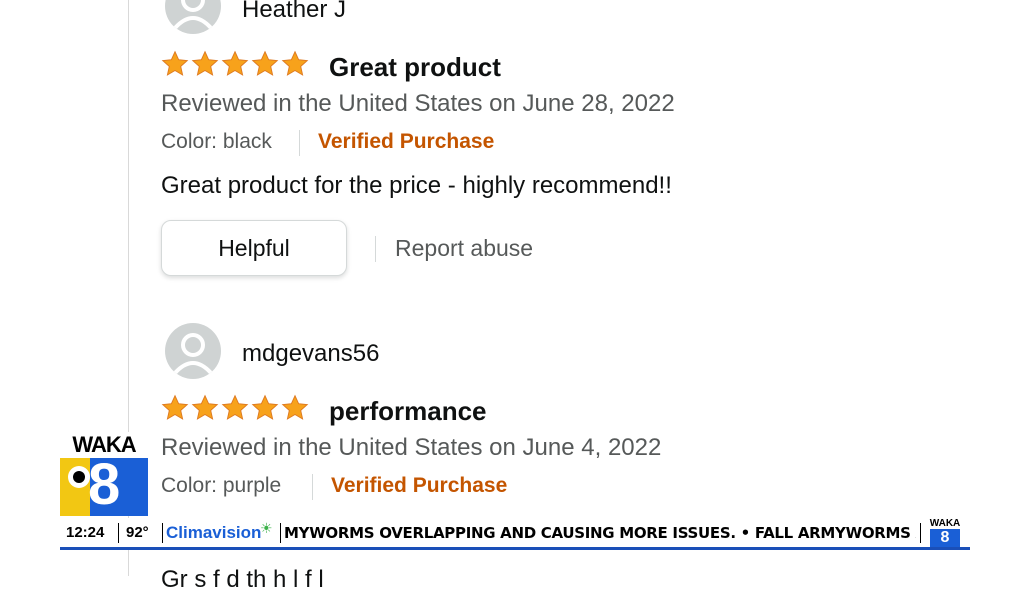 The image size is (1024, 594). What do you see at coordinates (254, 248) in the screenshot?
I see `helpful-button: Helpful` at bounding box center [254, 248].